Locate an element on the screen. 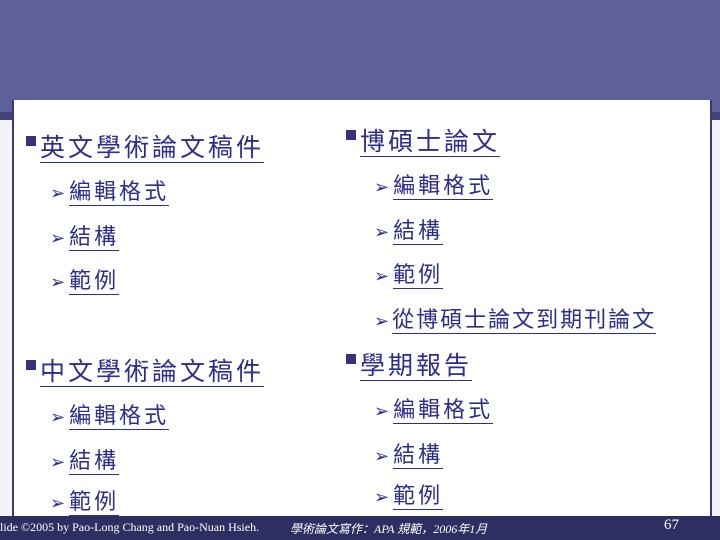  heading-text: 中文學術論文稿件 is located at coordinates (152, 372).